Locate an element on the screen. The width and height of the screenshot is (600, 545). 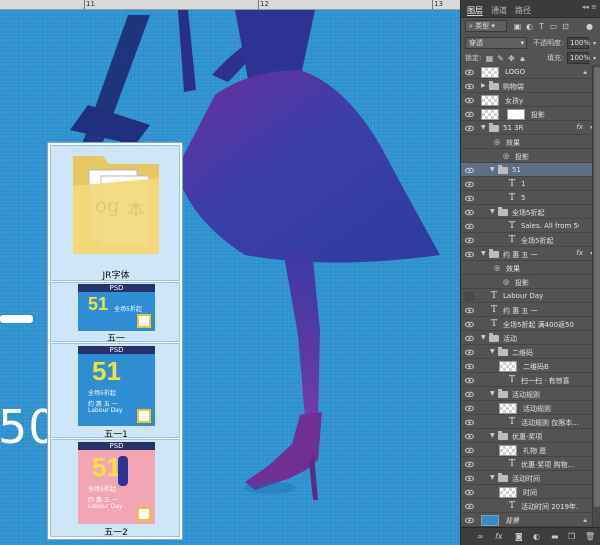
lock-all-icon: 🔒︎ is located at coordinates (522, 58).